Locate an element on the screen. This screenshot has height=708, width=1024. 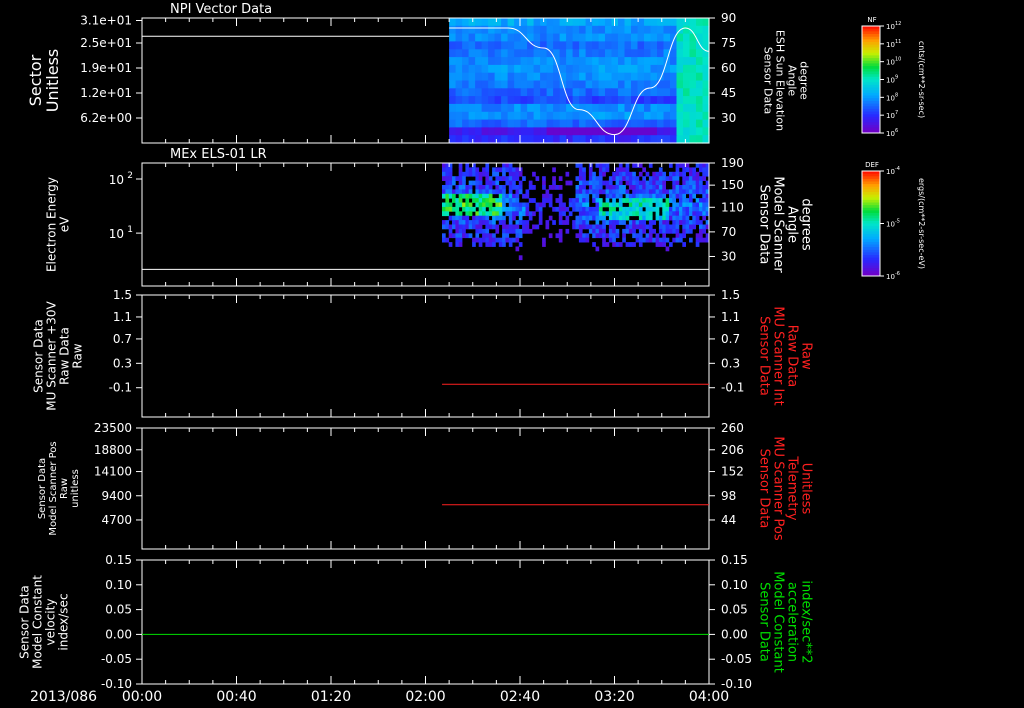
colorbar-units-label: ergs/(cm**2-sr-sec-eV) is located at coordinates (921, 223).